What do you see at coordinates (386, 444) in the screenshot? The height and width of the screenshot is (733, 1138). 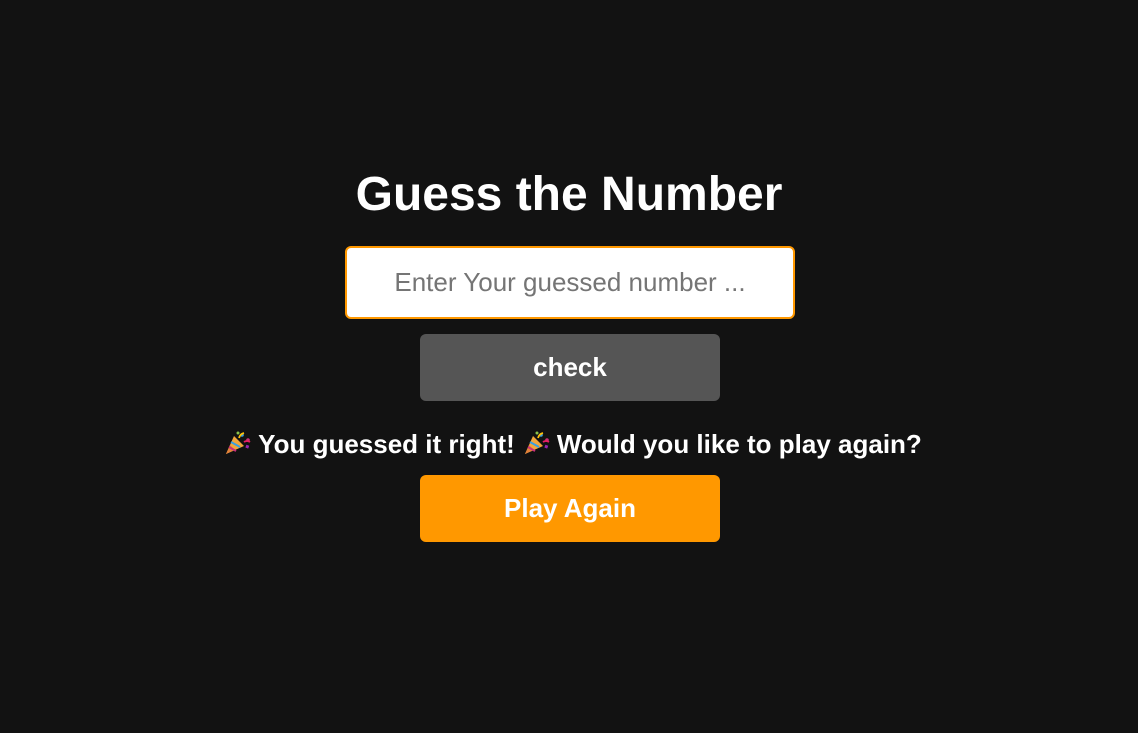 I see `message-text-primary: You guessed it right!` at bounding box center [386, 444].